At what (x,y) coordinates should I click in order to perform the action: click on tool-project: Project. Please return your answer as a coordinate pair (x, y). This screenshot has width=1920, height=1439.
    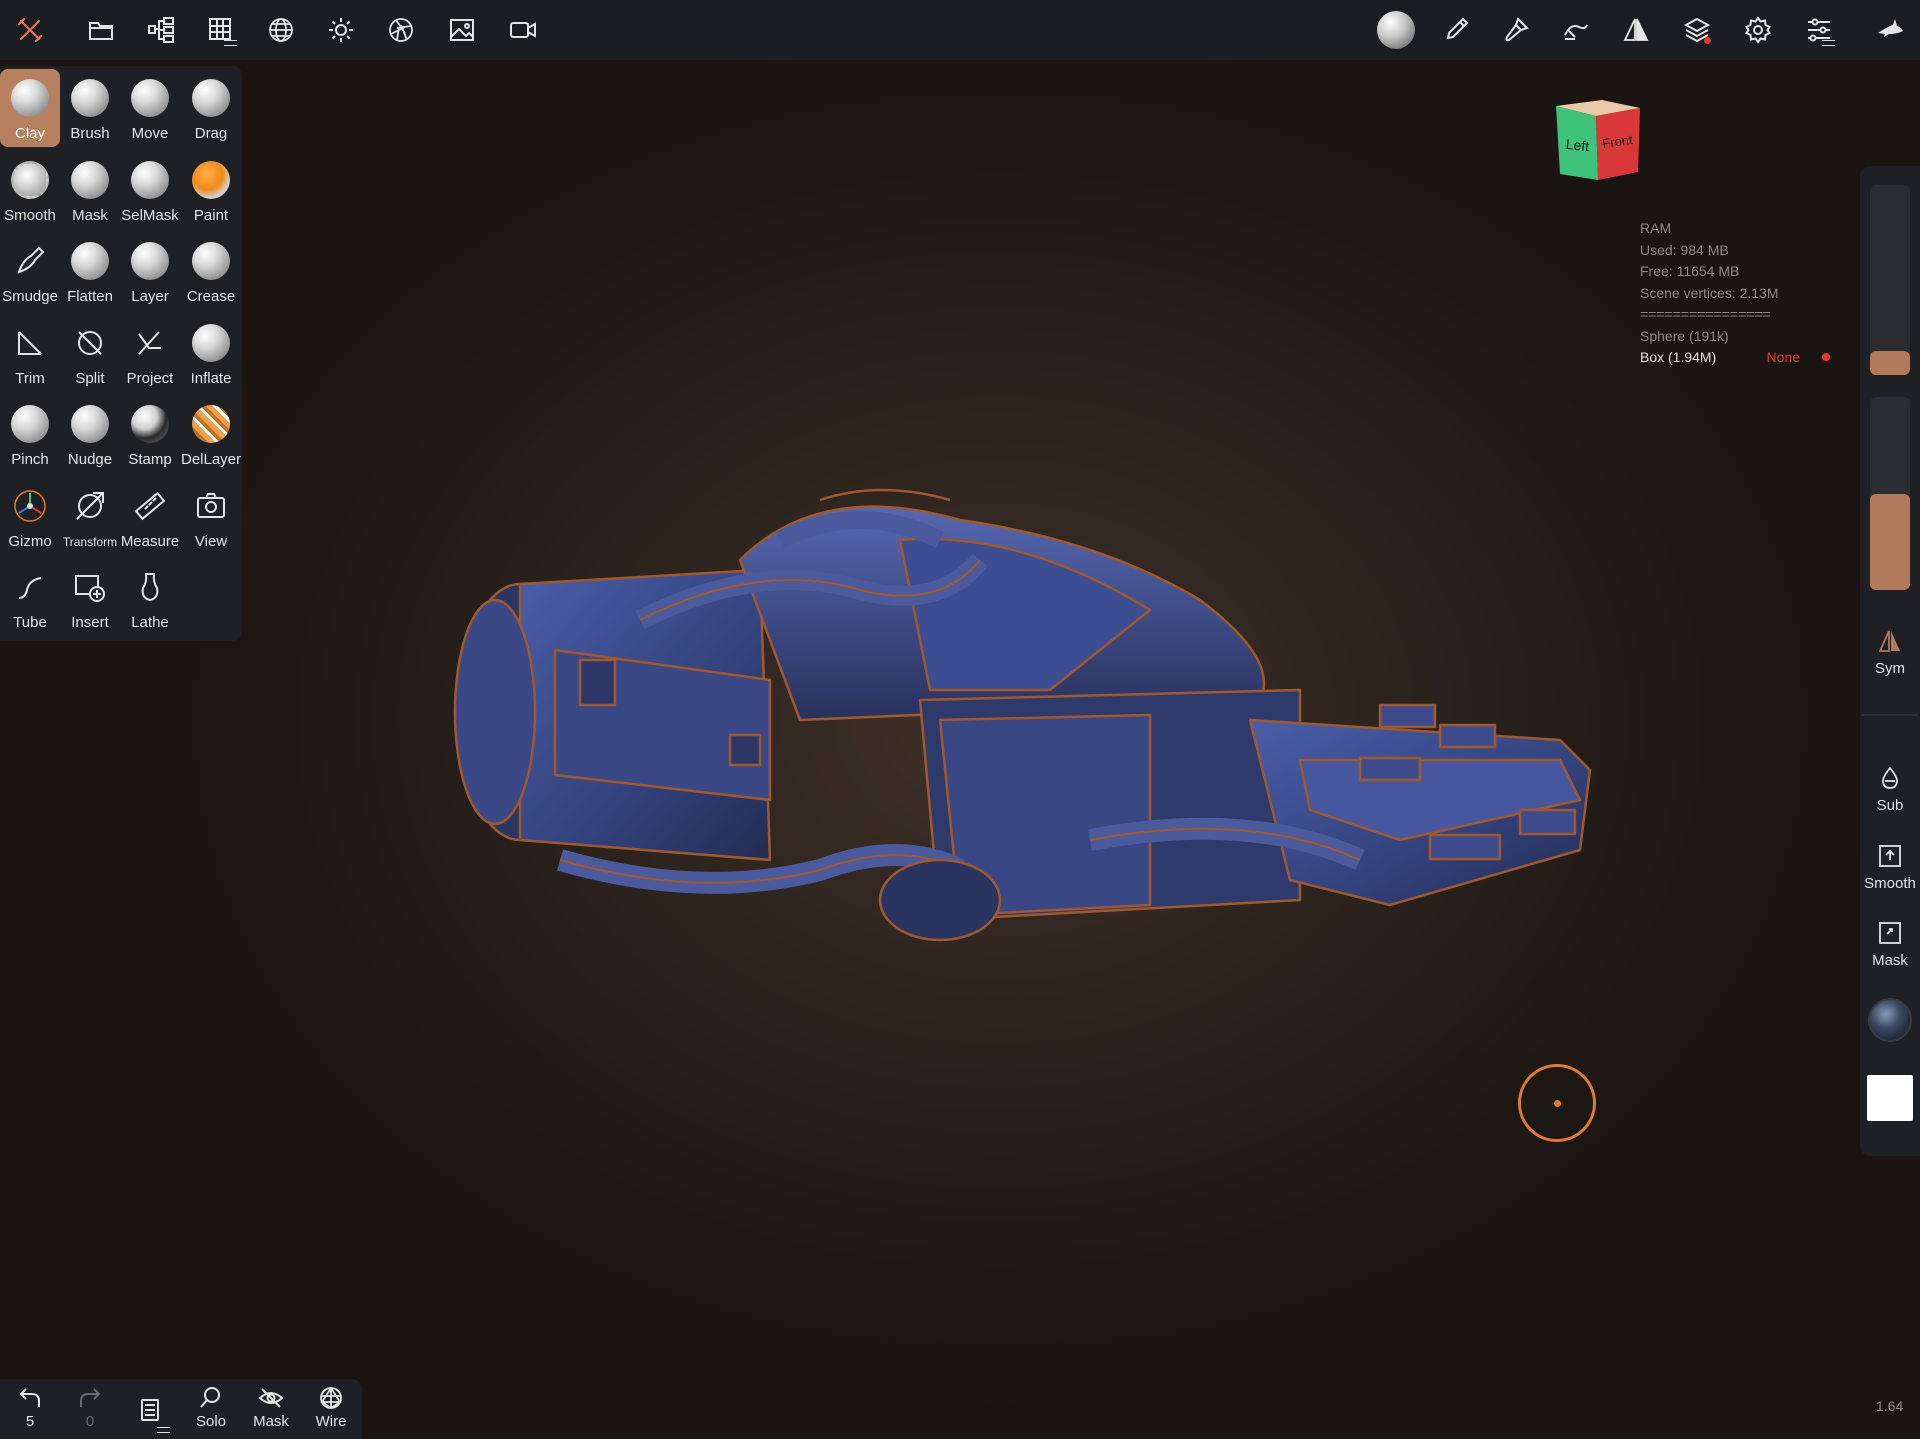
    Looking at the image, I should click on (150, 353).